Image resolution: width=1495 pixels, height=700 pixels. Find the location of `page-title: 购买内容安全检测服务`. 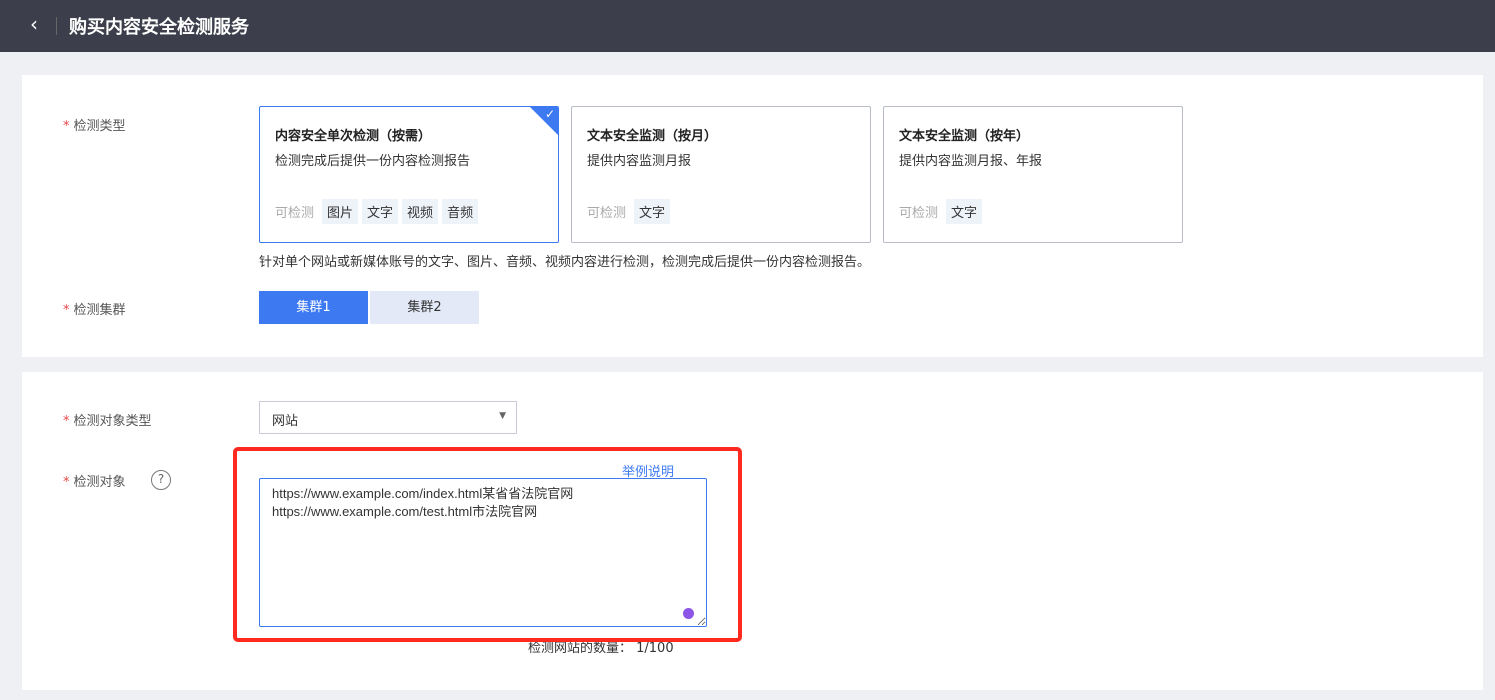

page-title: 购买内容安全检测服务 is located at coordinates (159, 27).